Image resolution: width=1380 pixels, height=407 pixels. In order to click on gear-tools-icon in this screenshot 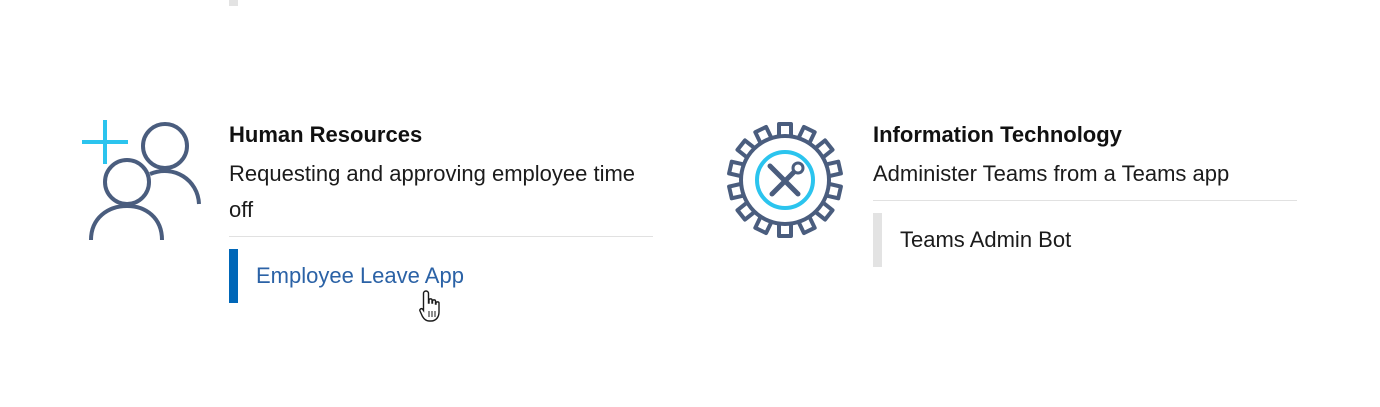, I will do `click(787, 181)`.